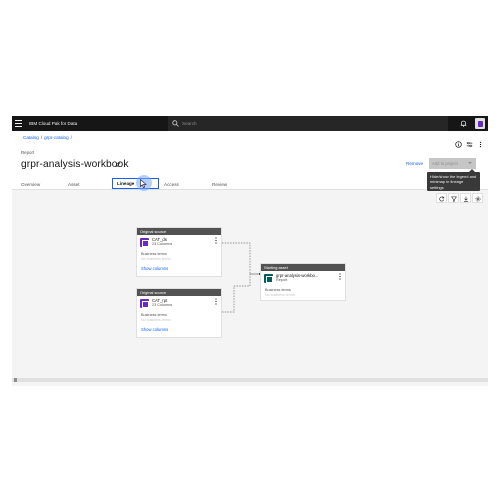  I want to click on download-icon, so click(466, 199).